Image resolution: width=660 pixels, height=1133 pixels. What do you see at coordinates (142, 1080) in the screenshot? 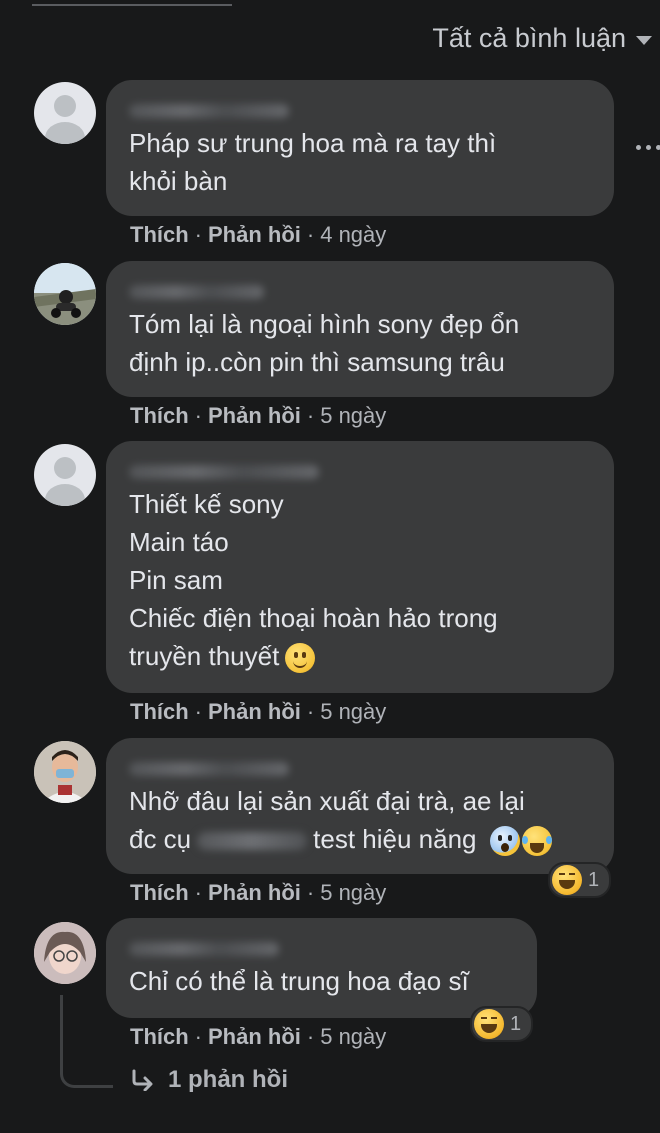
I see `reply-arrow-icon` at bounding box center [142, 1080].